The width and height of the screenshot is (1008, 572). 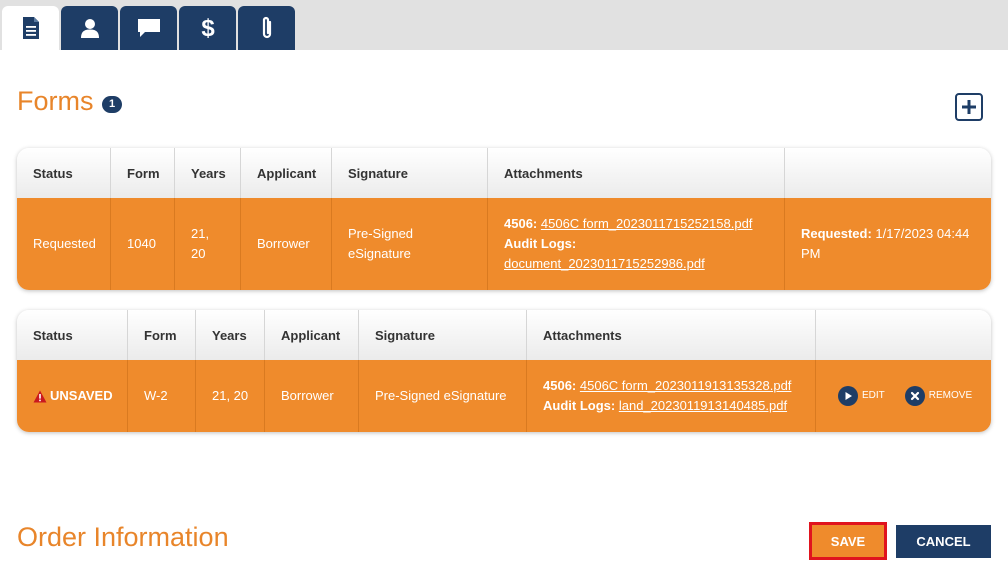 I want to click on save-button: SAVE, so click(x=848, y=541).